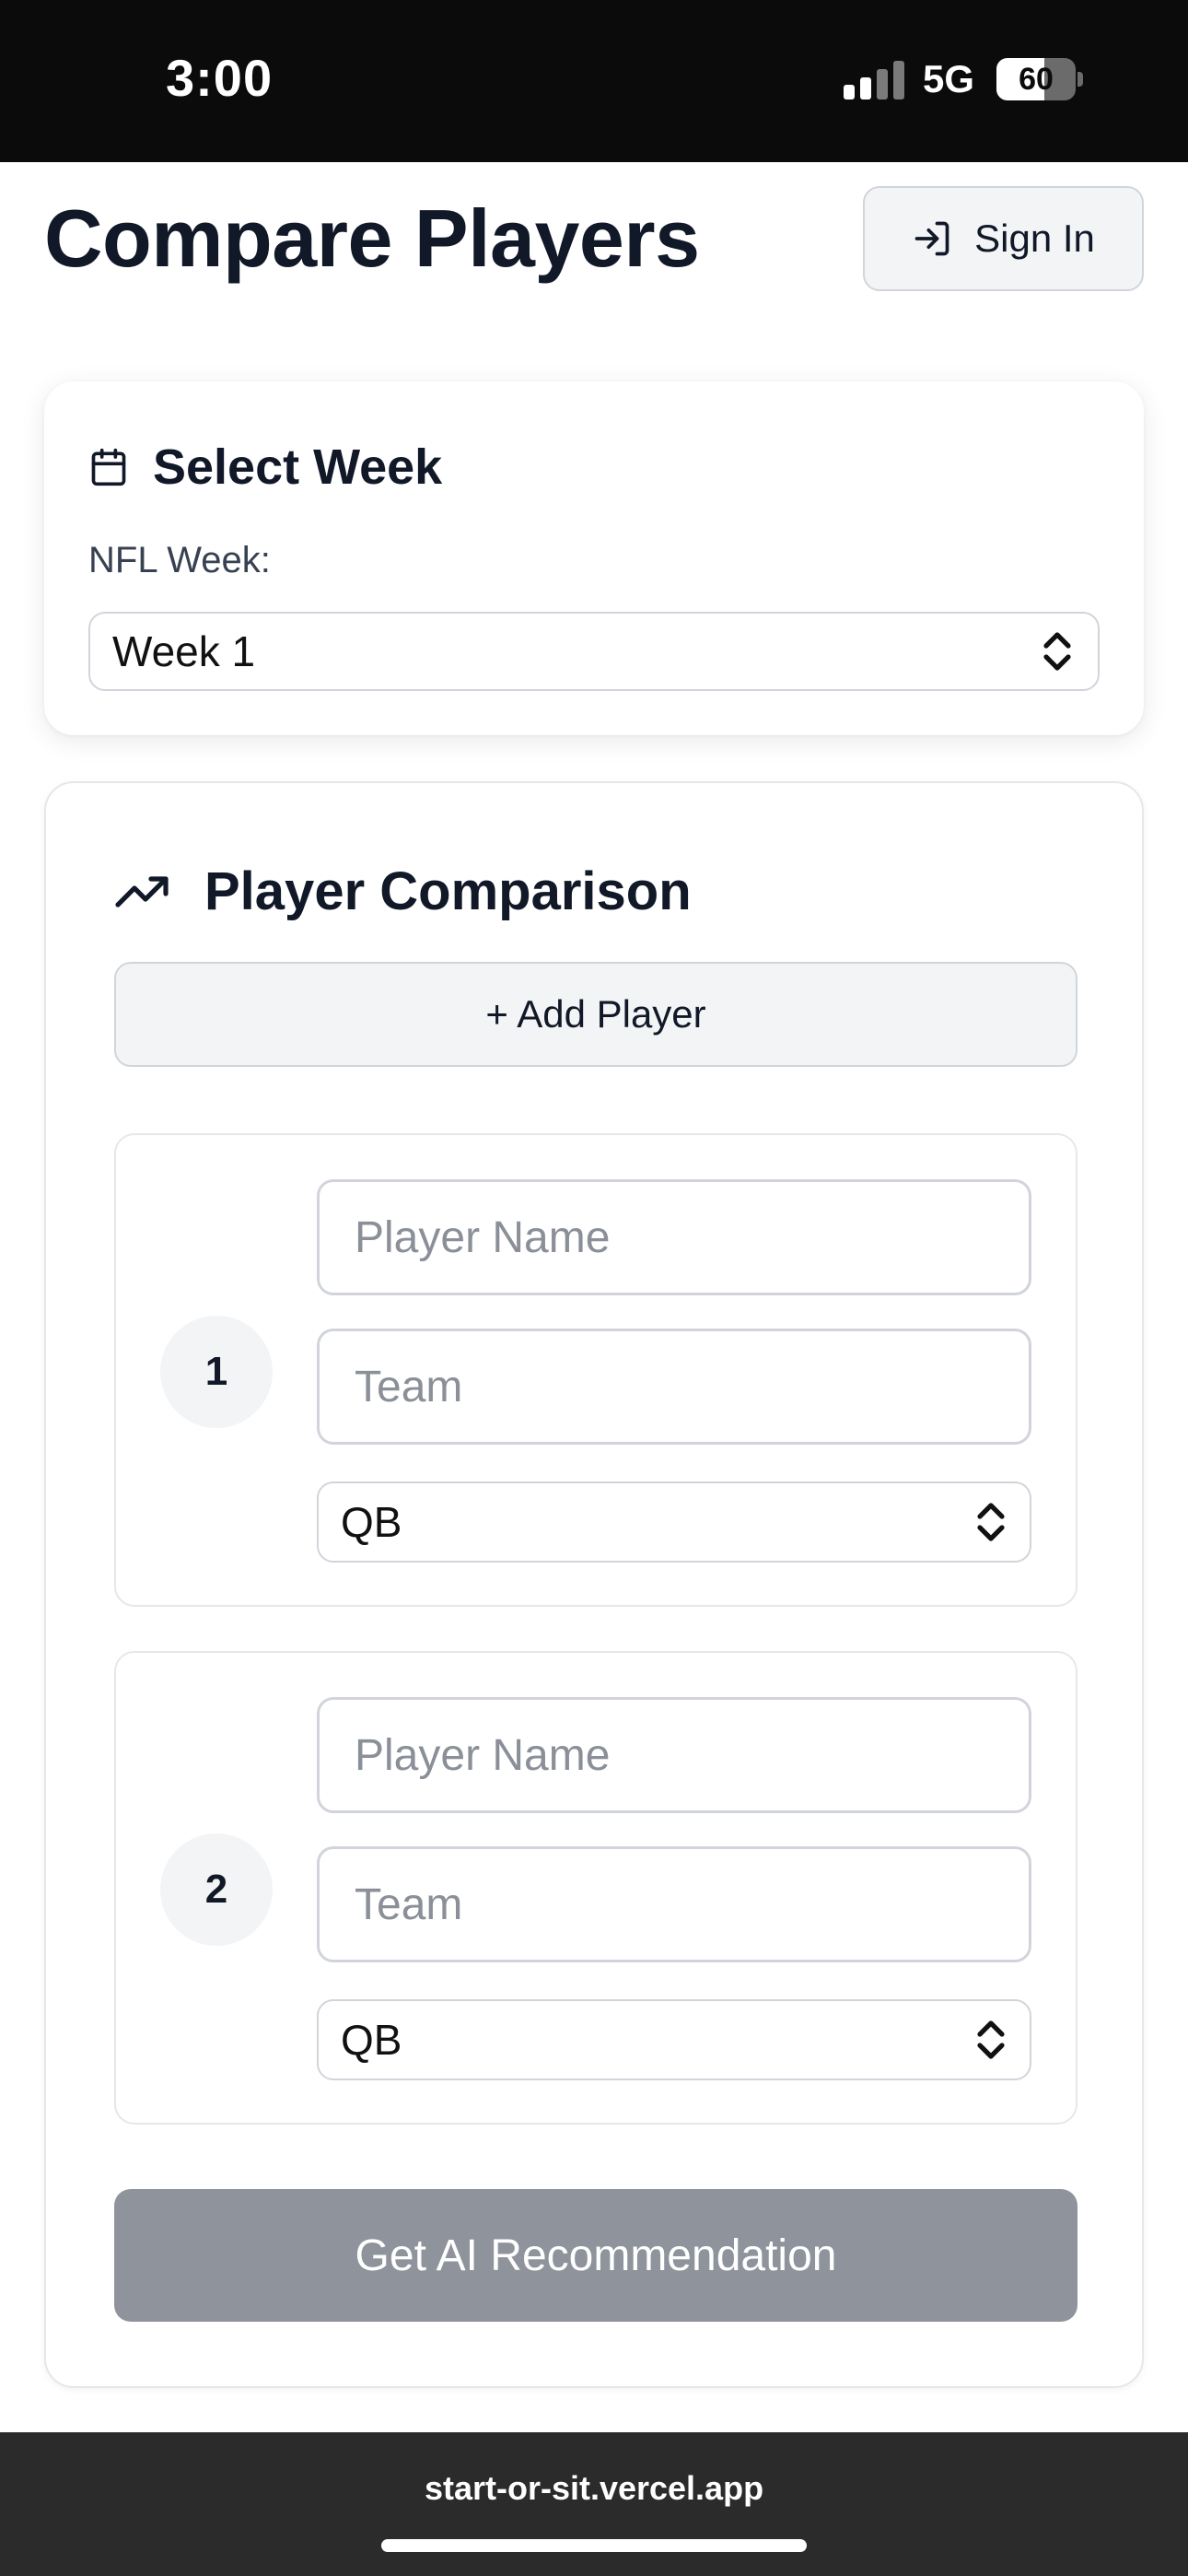  I want to click on sign-in-button: Sign In, so click(1004, 238).